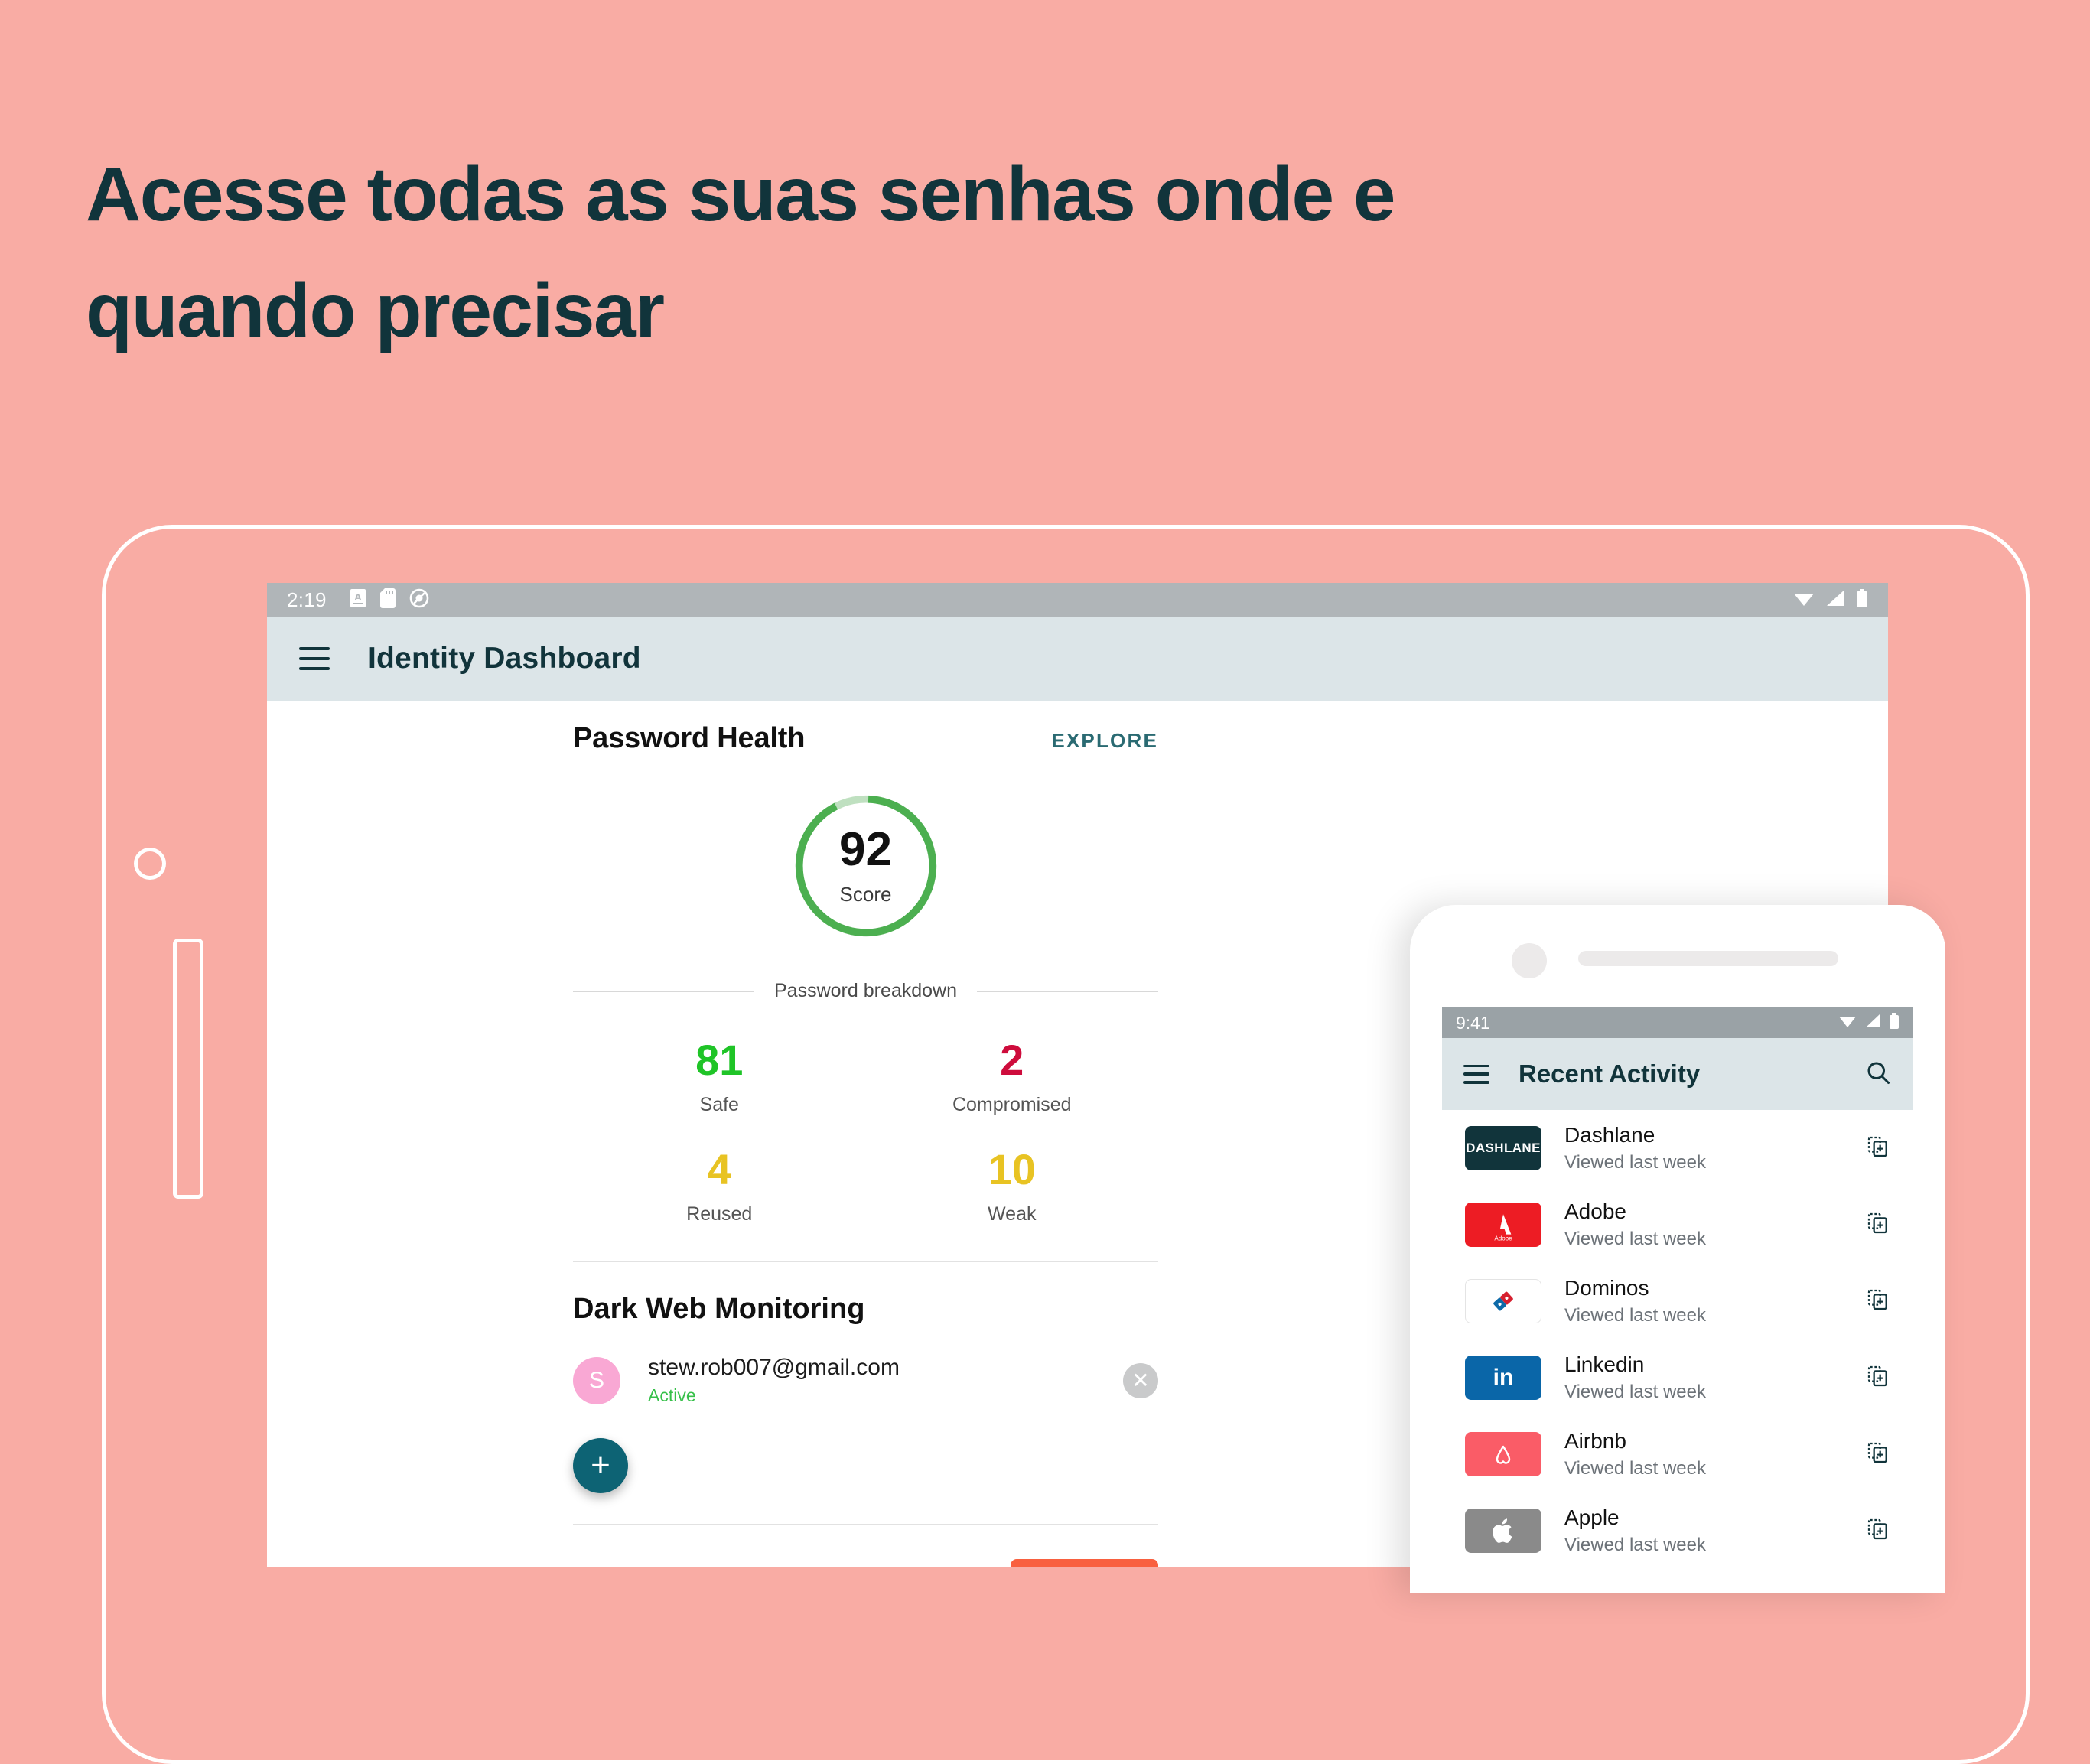 This screenshot has height=1764, width=2090. Describe the element at coordinates (1013, 1214) in the screenshot. I see `stat-weak-label: Weak` at that location.